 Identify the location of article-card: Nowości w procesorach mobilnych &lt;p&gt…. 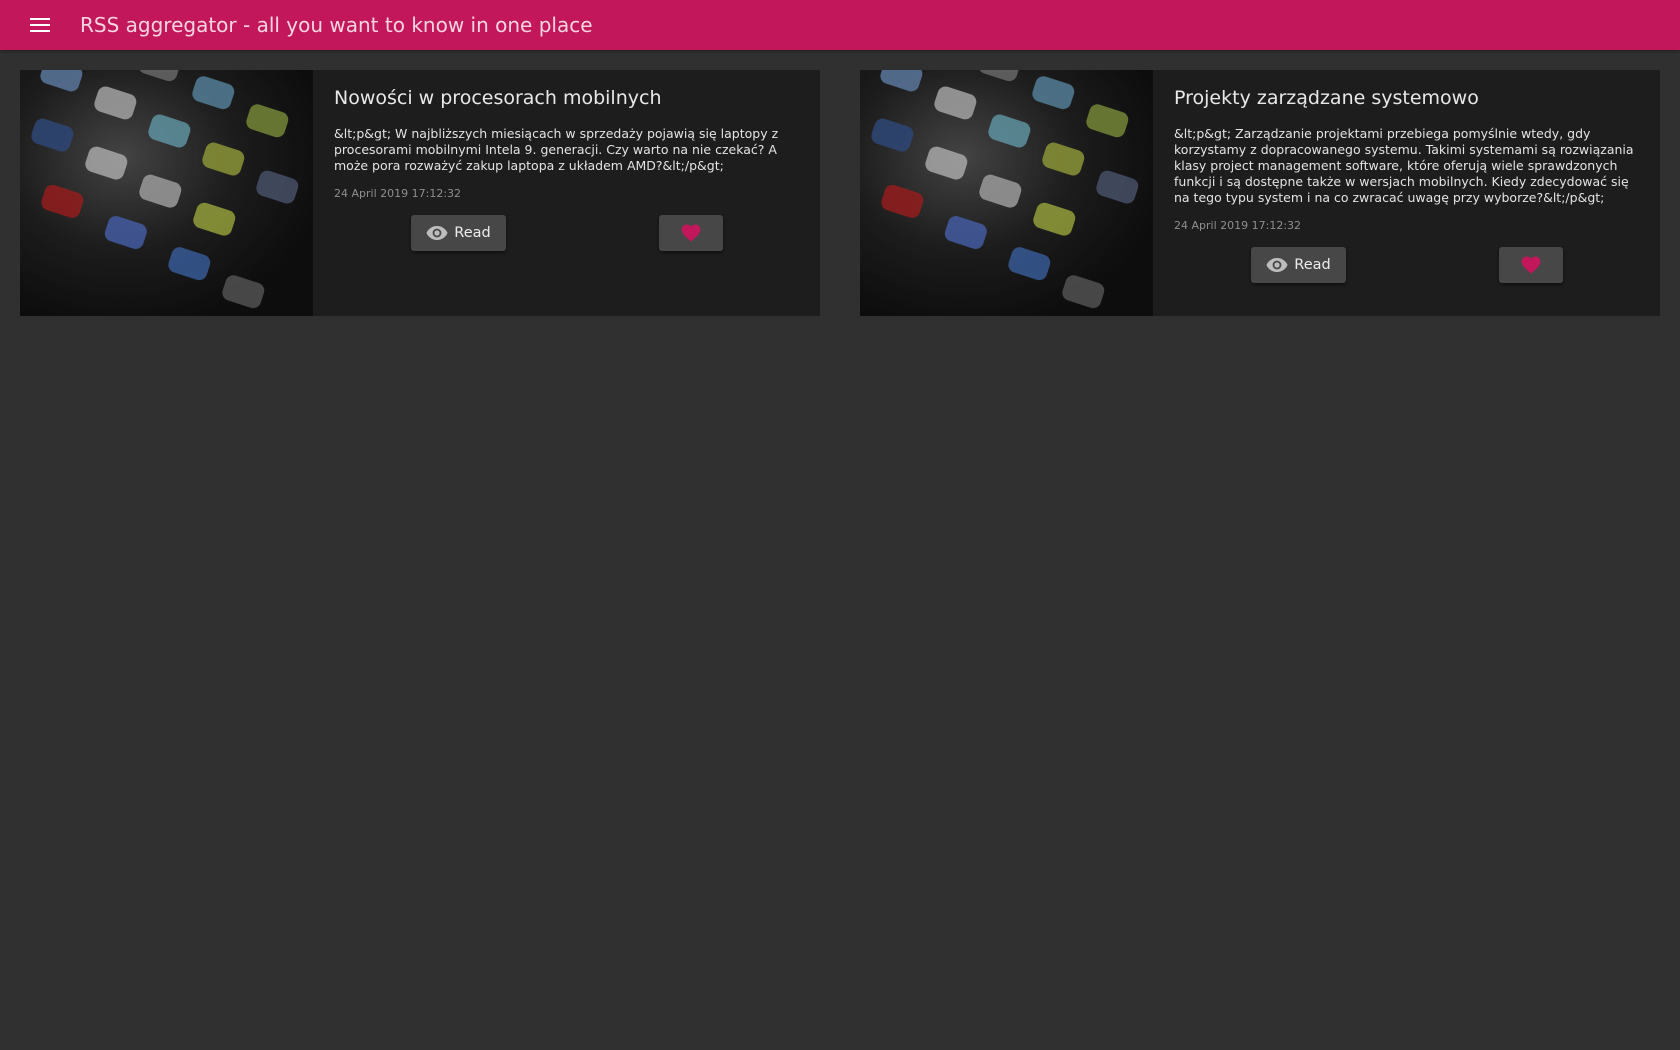
(420, 193).